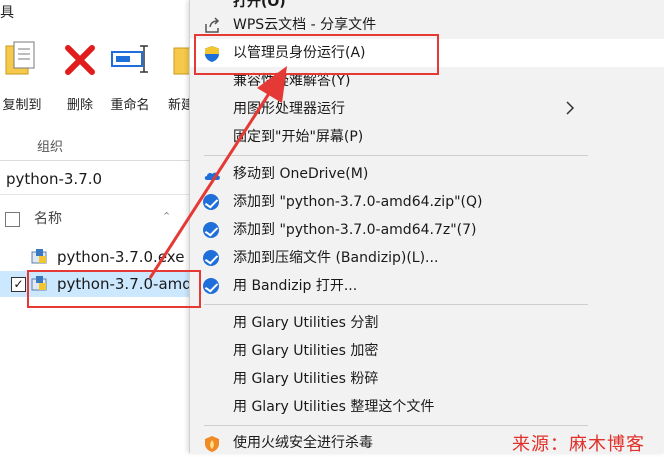 The width and height of the screenshot is (664, 457). I want to click on menu-item-run-with-gpu: 用图形处理器运行, so click(427, 109).